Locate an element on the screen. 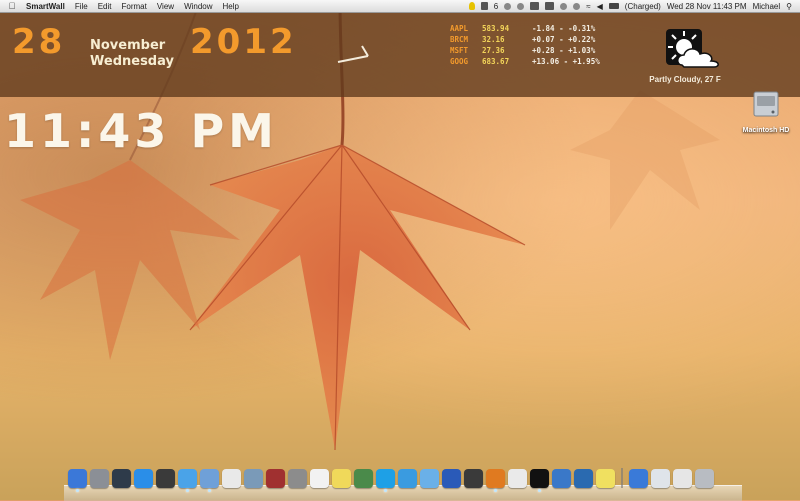  stock-symbol: MSFT is located at coordinates (459, 50).